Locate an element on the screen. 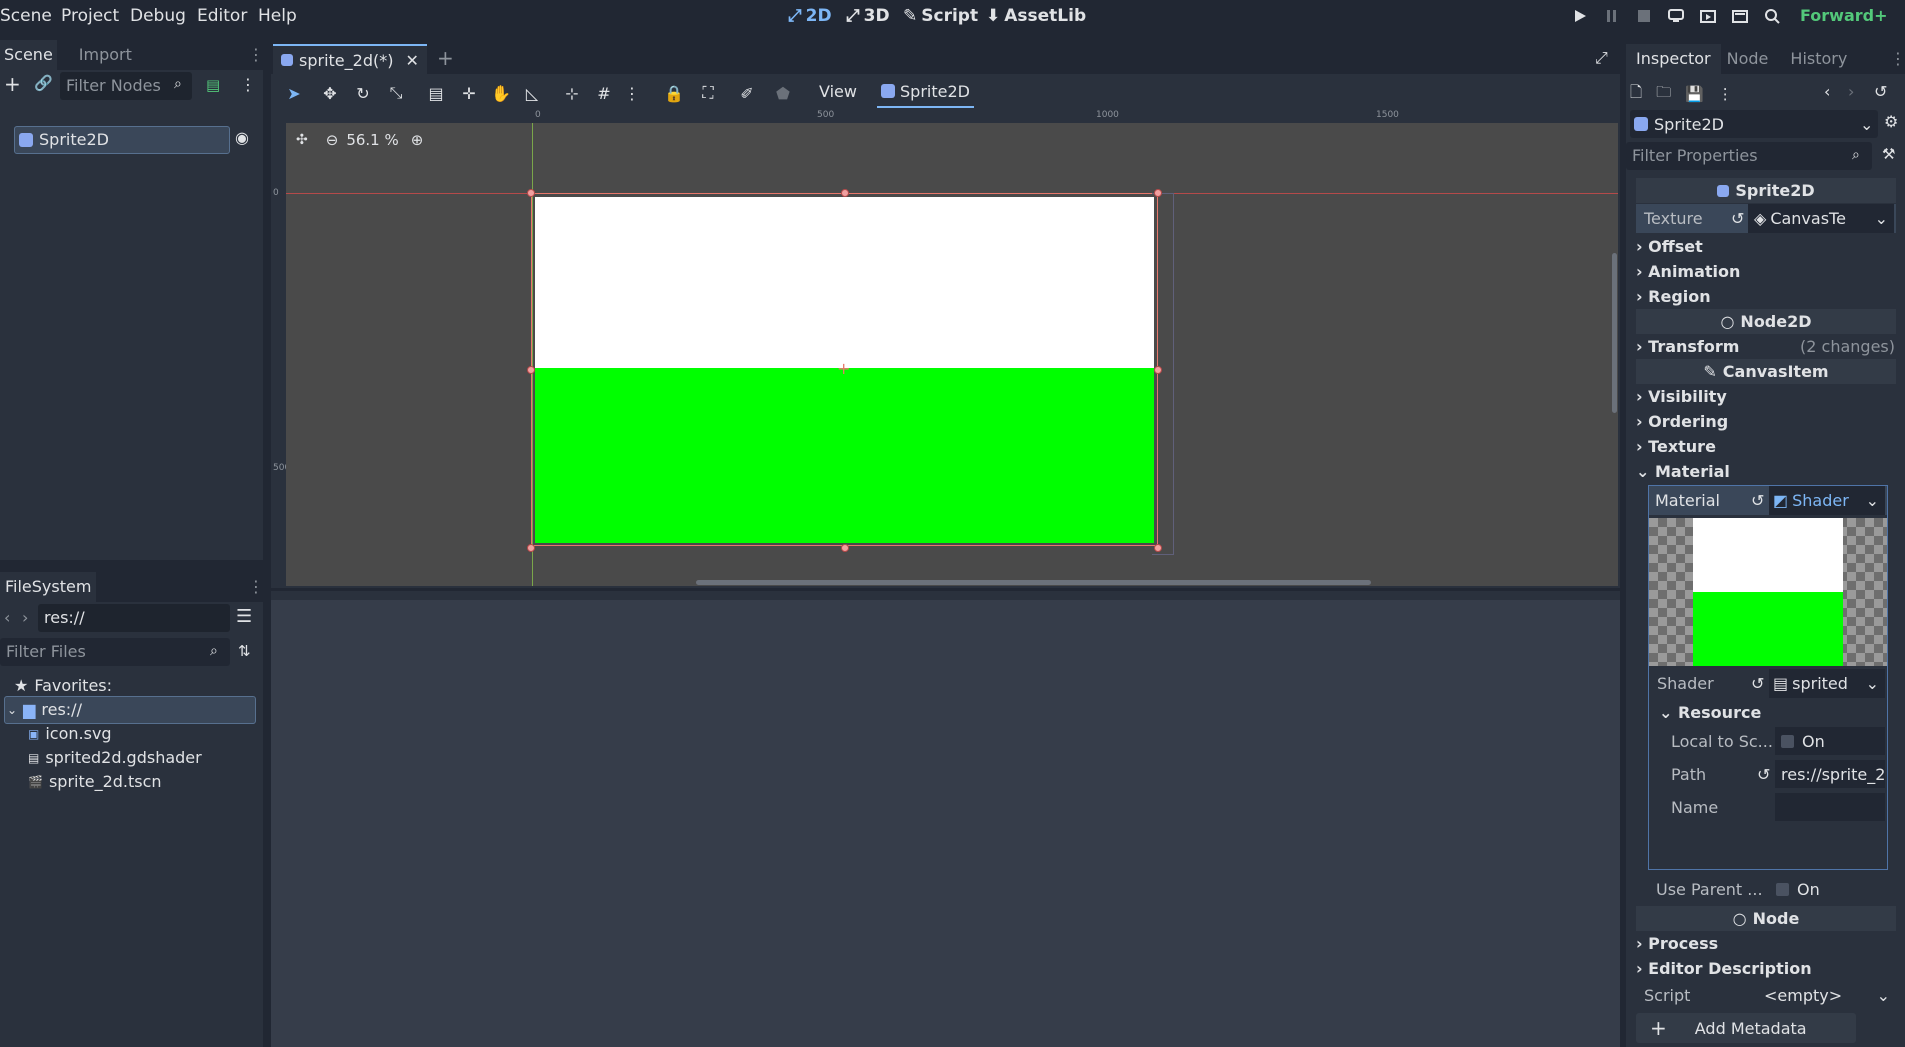 This screenshot has height=1047, width=1905. history-forward-icon: › is located at coordinates (1851, 91).